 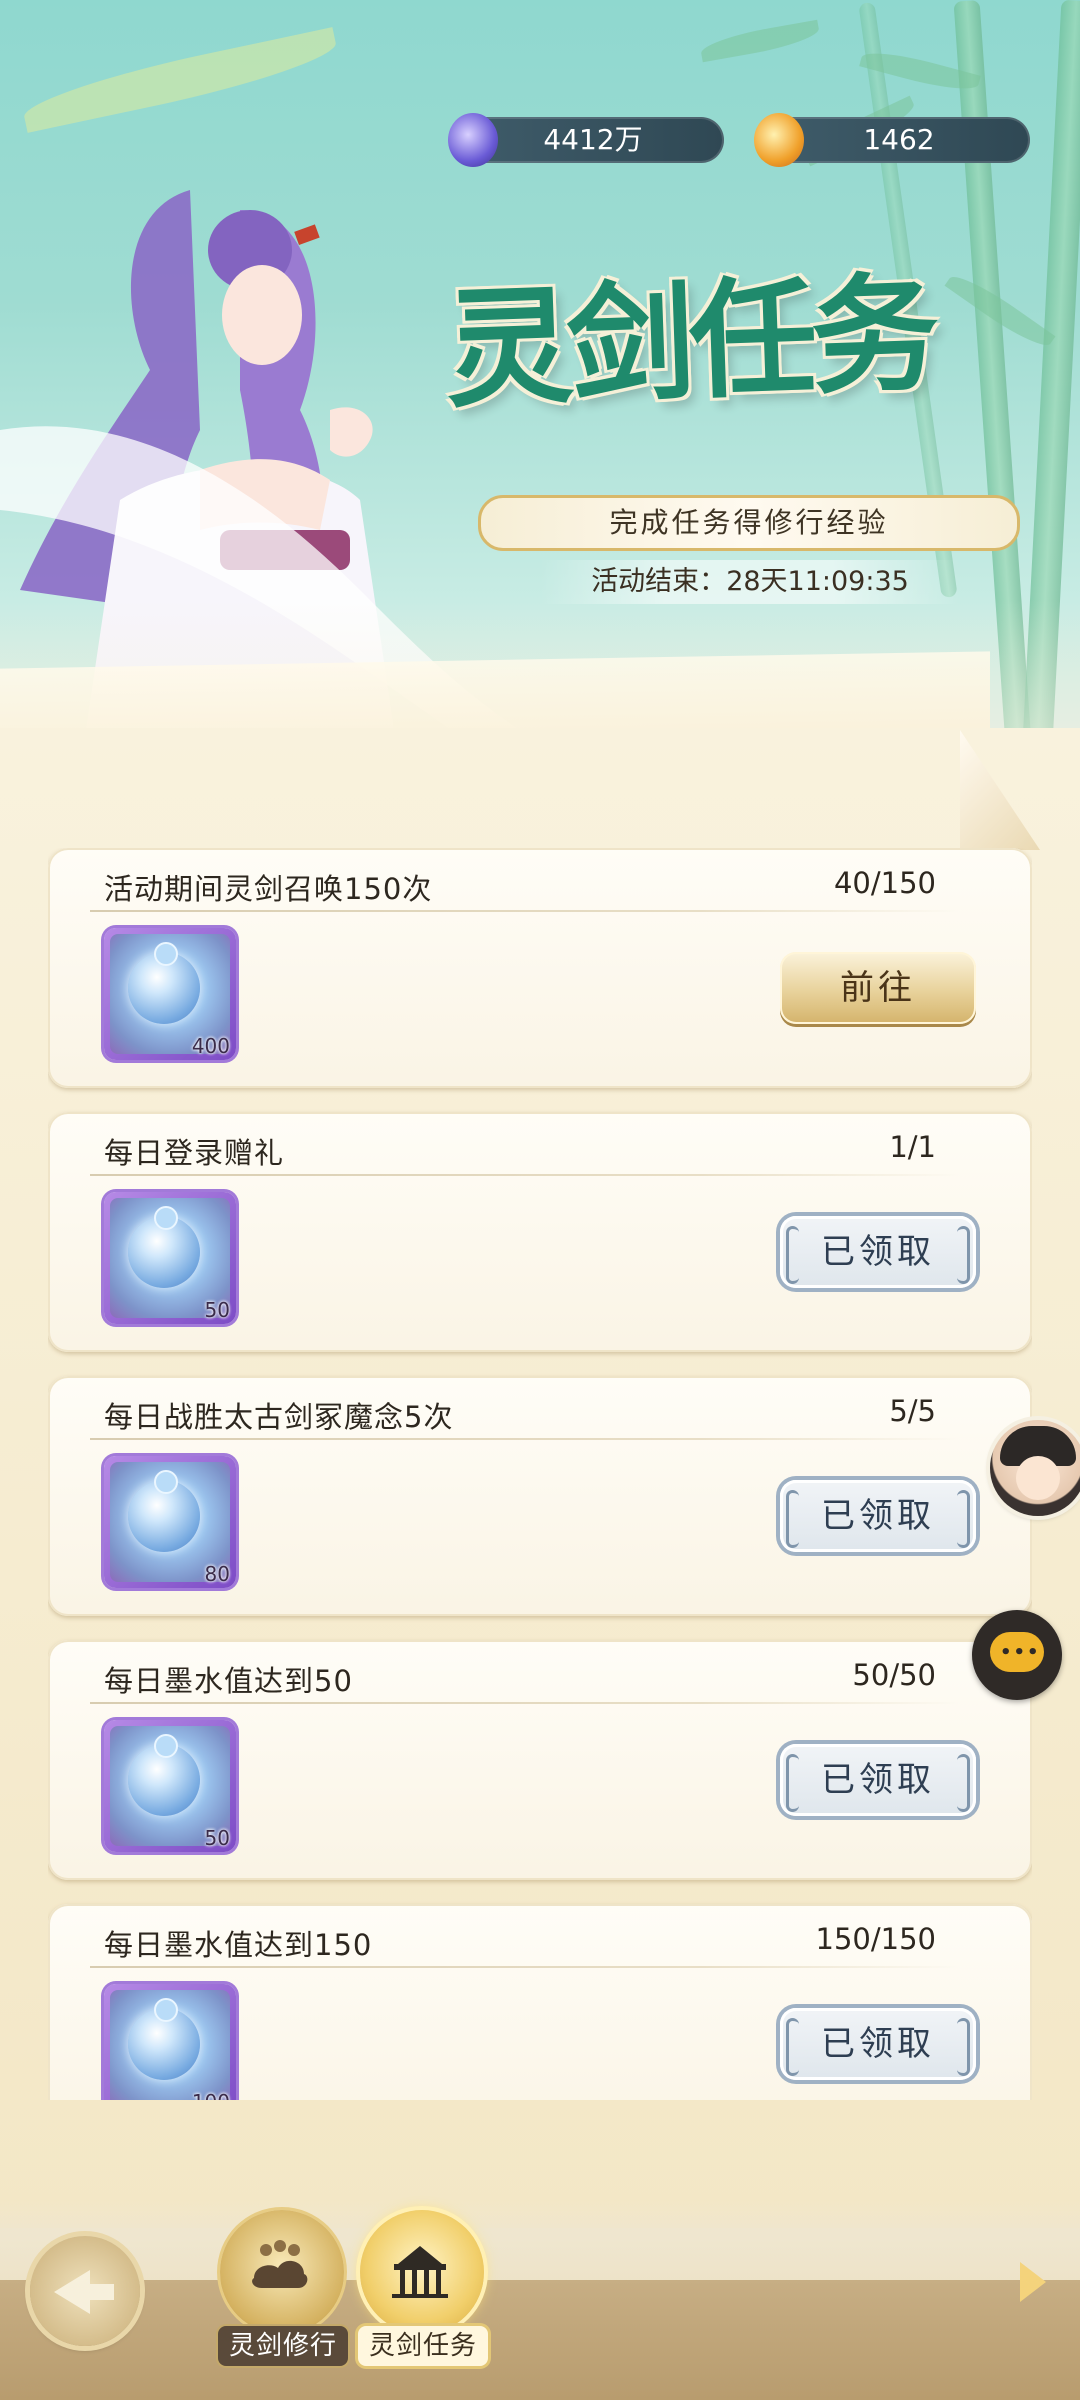 What do you see at coordinates (423, 2346) in the screenshot?
I see `tab-sword-tasks-label: 灵剑任务` at bounding box center [423, 2346].